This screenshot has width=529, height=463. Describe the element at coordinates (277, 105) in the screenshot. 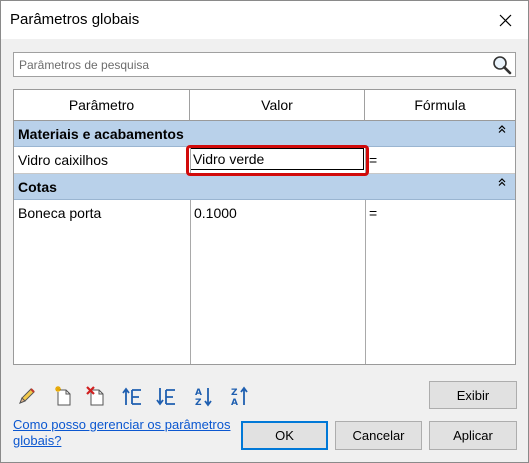

I see `column-header-value: Valor` at that location.